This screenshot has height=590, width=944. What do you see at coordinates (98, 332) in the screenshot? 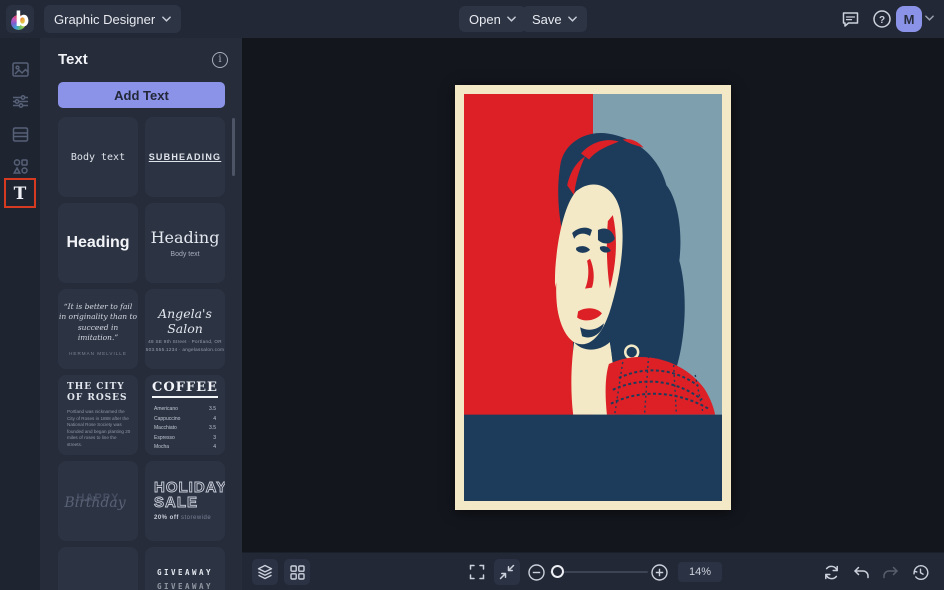
I see `quote-line: succeed in imitation.”` at bounding box center [98, 332].